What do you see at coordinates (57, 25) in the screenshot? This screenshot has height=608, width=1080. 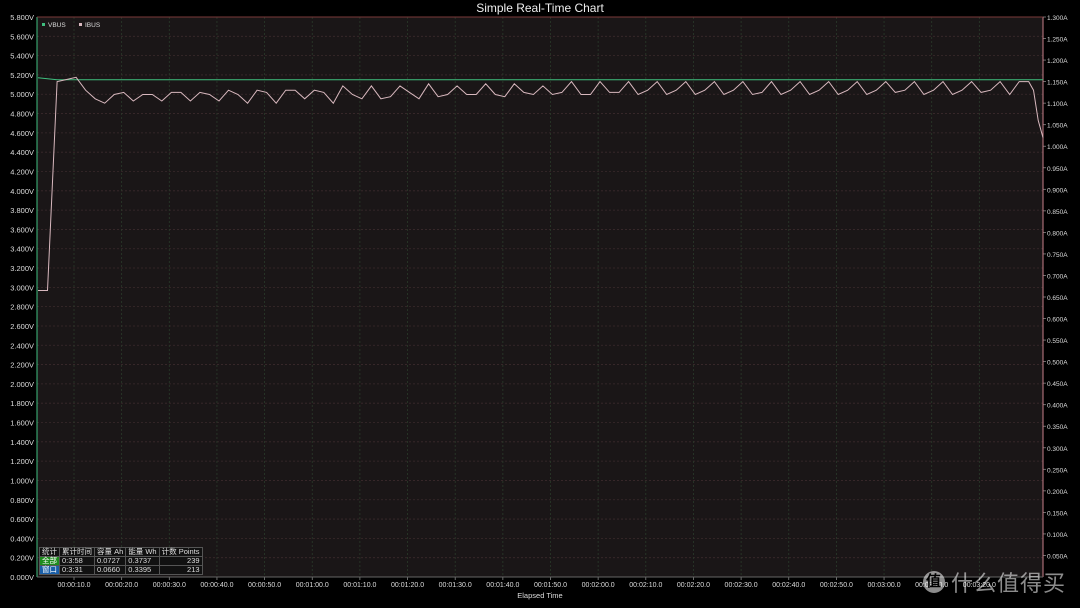 I see `legend-label-vbus: VBUS` at bounding box center [57, 25].